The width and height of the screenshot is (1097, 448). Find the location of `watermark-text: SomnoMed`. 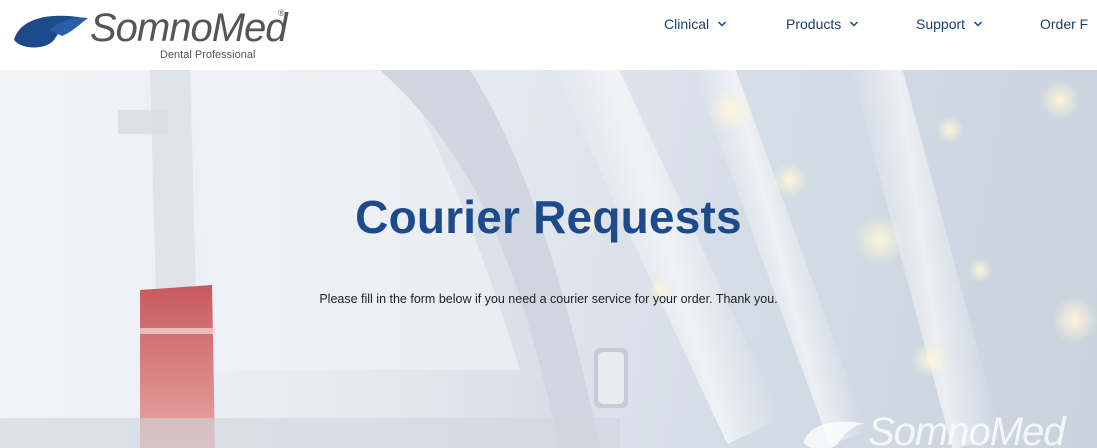

watermark-text: SomnoMed is located at coordinates (967, 429).